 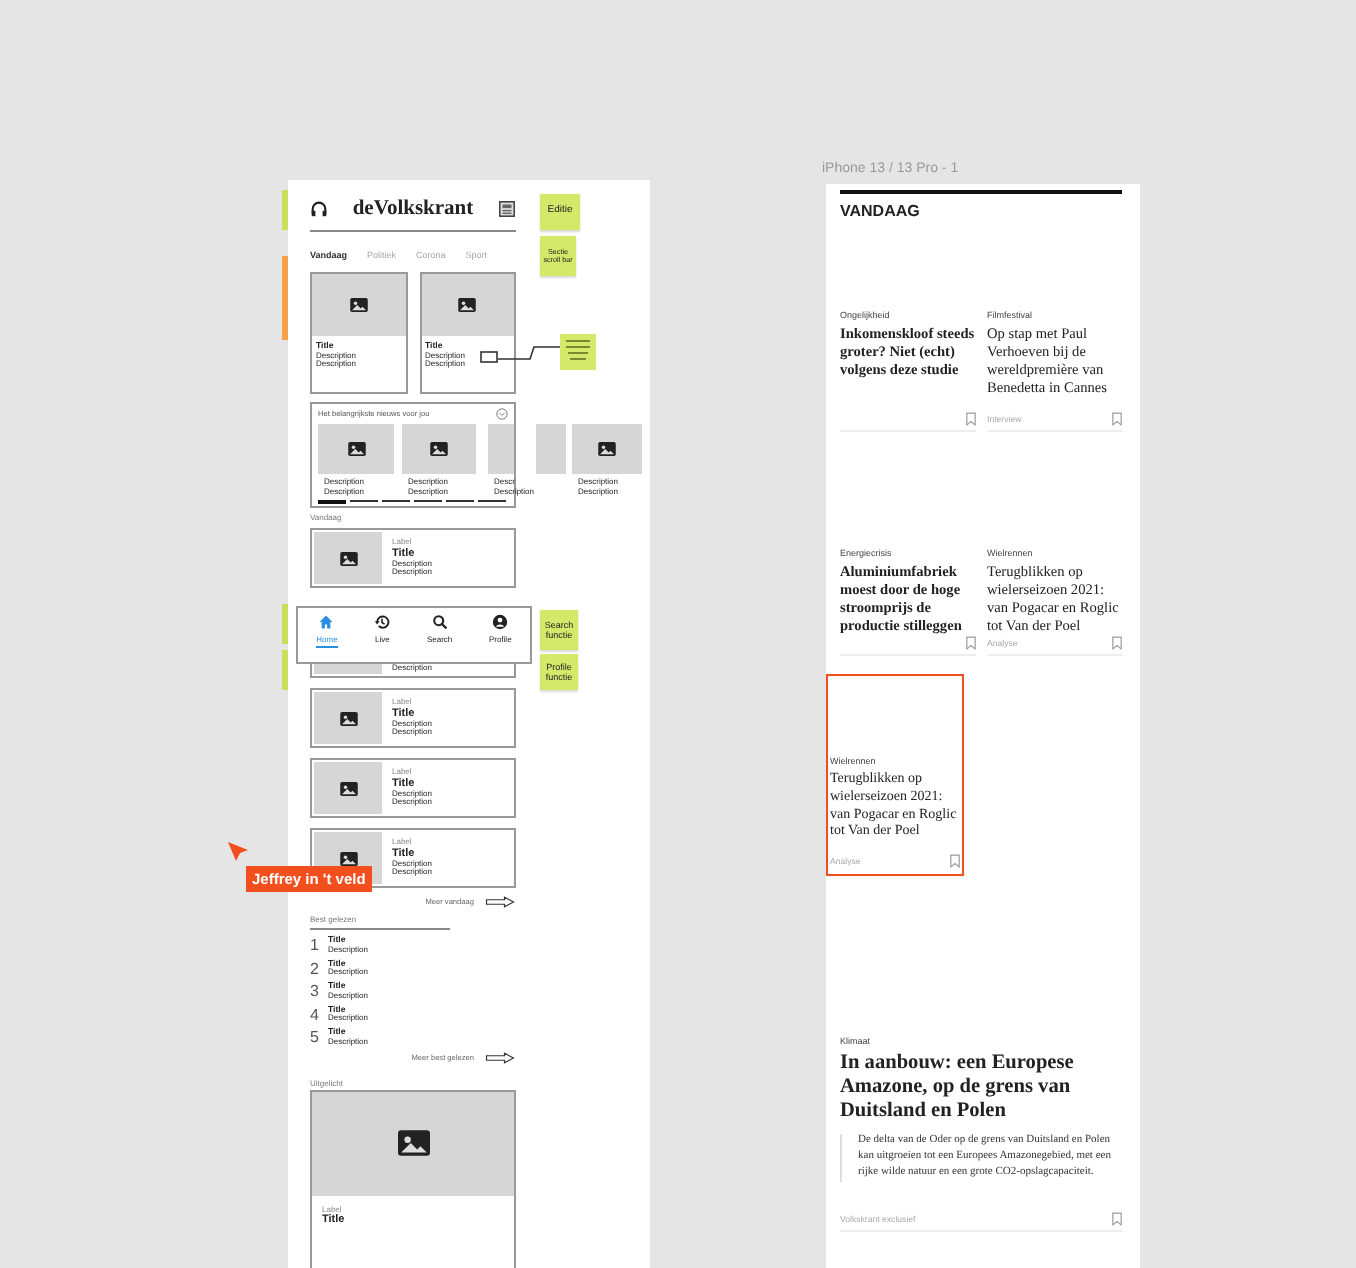 I want to click on rank-number: 1, so click(x=315, y=945).